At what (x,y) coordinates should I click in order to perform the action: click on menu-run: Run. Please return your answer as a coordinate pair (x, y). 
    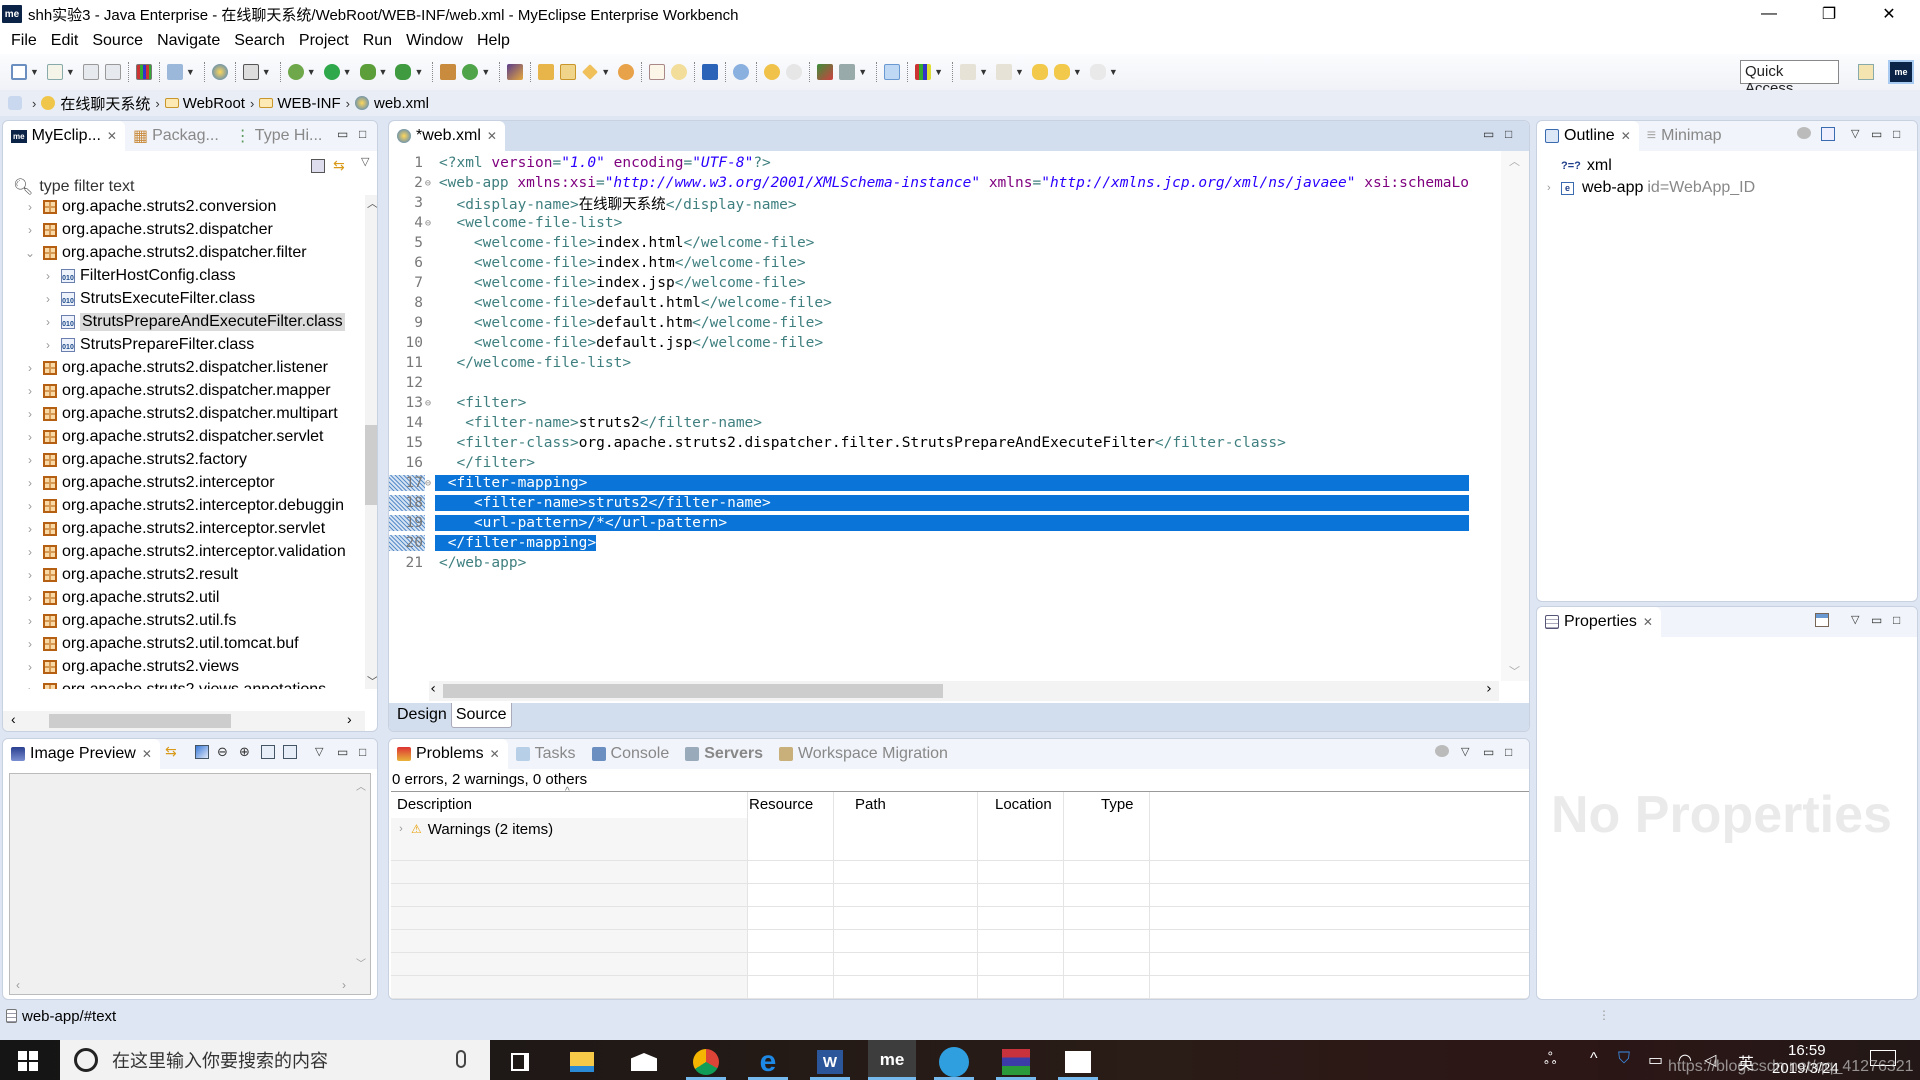
    Looking at the image, I should click on (377, 41).